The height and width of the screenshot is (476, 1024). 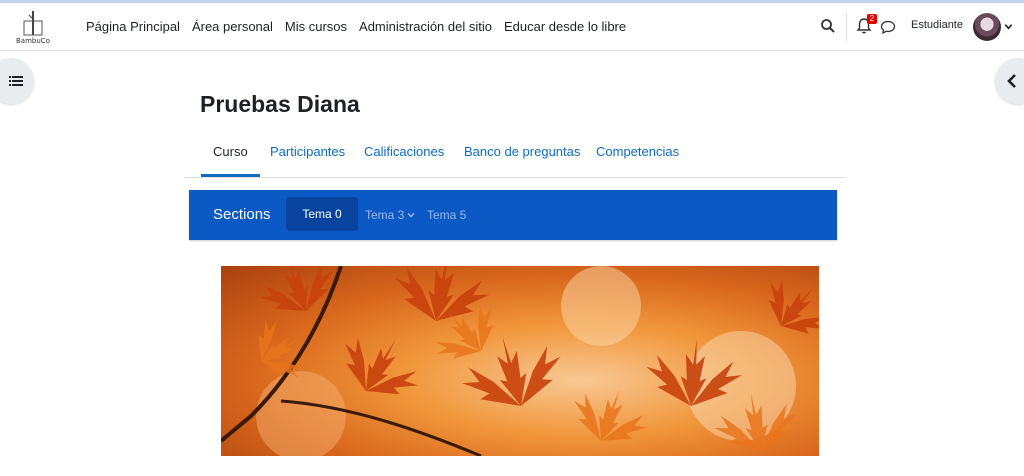 What do you see at coordinates (522, 152) in the screenshot?
I see `tab-banco-de-preguntas: Banco de preguntas` at bounding box center [522, 152].